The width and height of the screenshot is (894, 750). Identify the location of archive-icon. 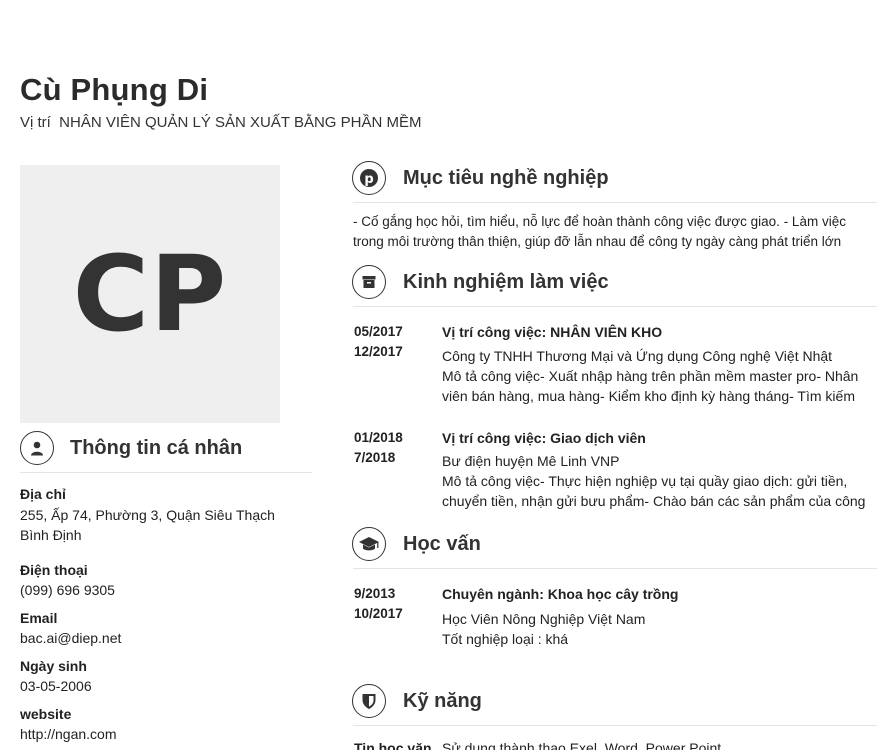
(369, 282).